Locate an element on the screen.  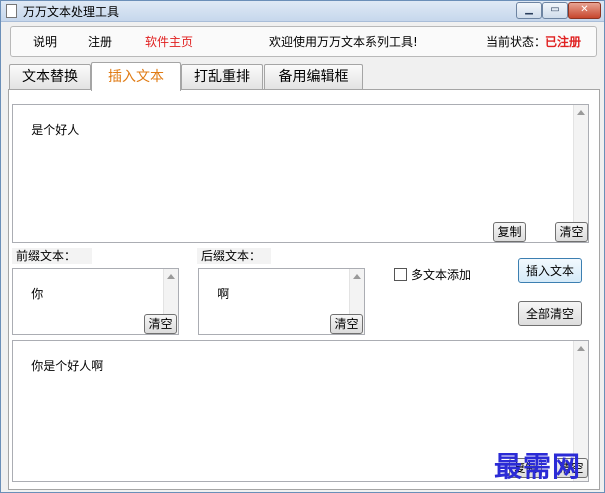
suffix-clear-button: 清空 is located at coordinates (346, 324).